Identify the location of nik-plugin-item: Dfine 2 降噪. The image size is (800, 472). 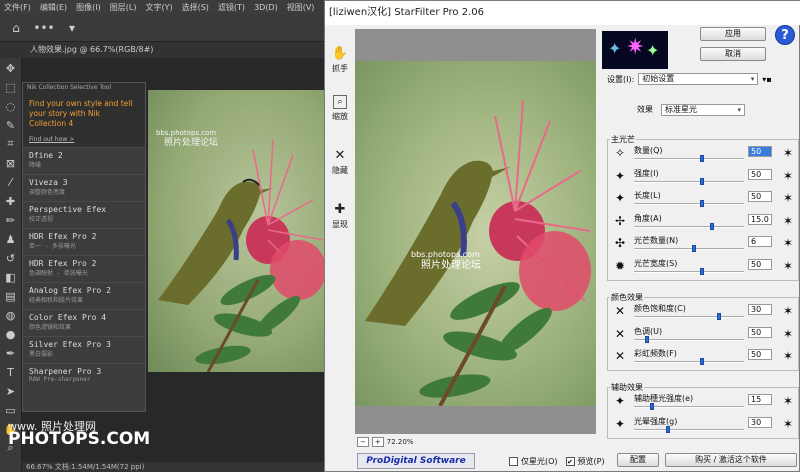
(84, 160).